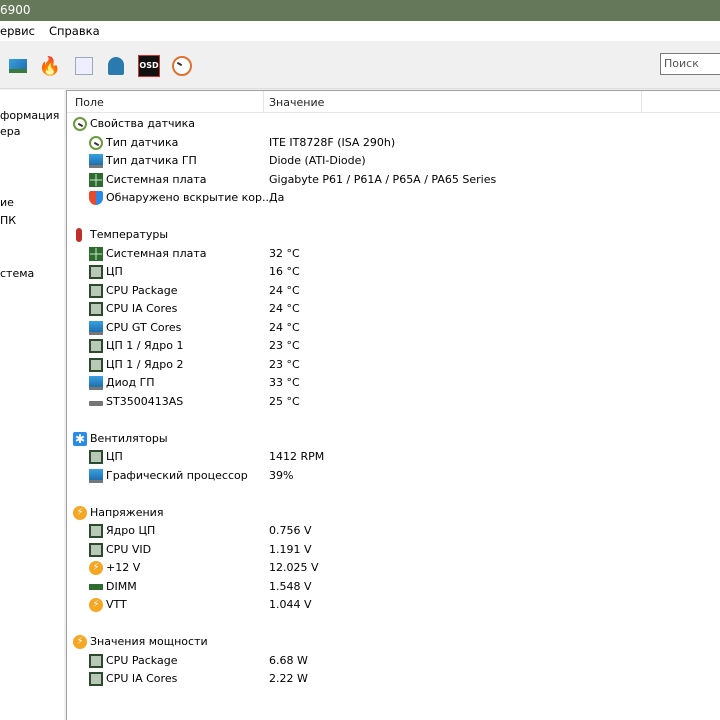  Describe the element at coordinates (392, 513) in the screenshot. I see `group-row: ⚡ Напряжения` at that location.